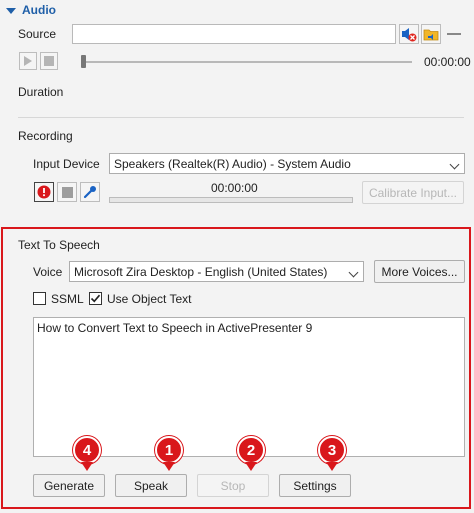 The width and height of the screenshot is (474, 513). Describe the element at coordinates (45, 136) in the screenshot. I see `recording-label: Recording` at that location.